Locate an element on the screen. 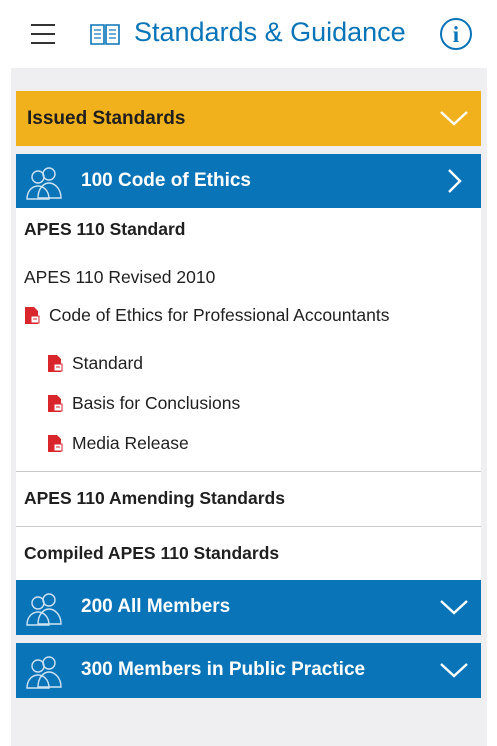  code-of-ethics-label: 100 Code of Ethics is located at coordinates (166, 180).